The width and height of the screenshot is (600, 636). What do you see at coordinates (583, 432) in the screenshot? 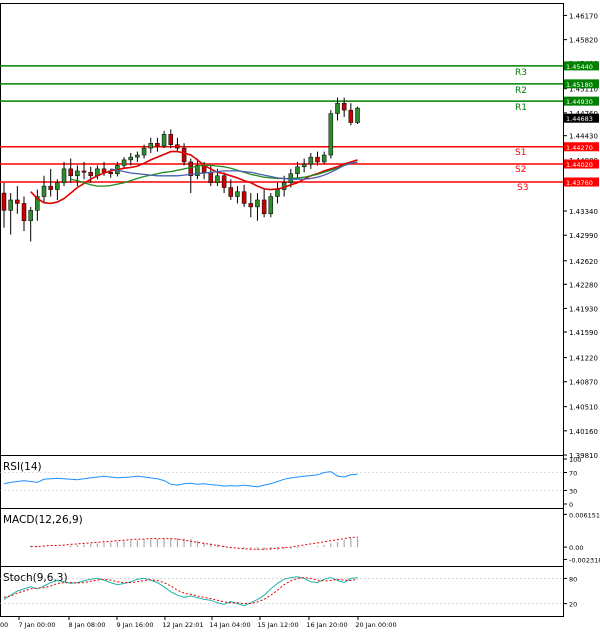
I see `price-tick-label: 1.40160` at bounding box center [583, 432].